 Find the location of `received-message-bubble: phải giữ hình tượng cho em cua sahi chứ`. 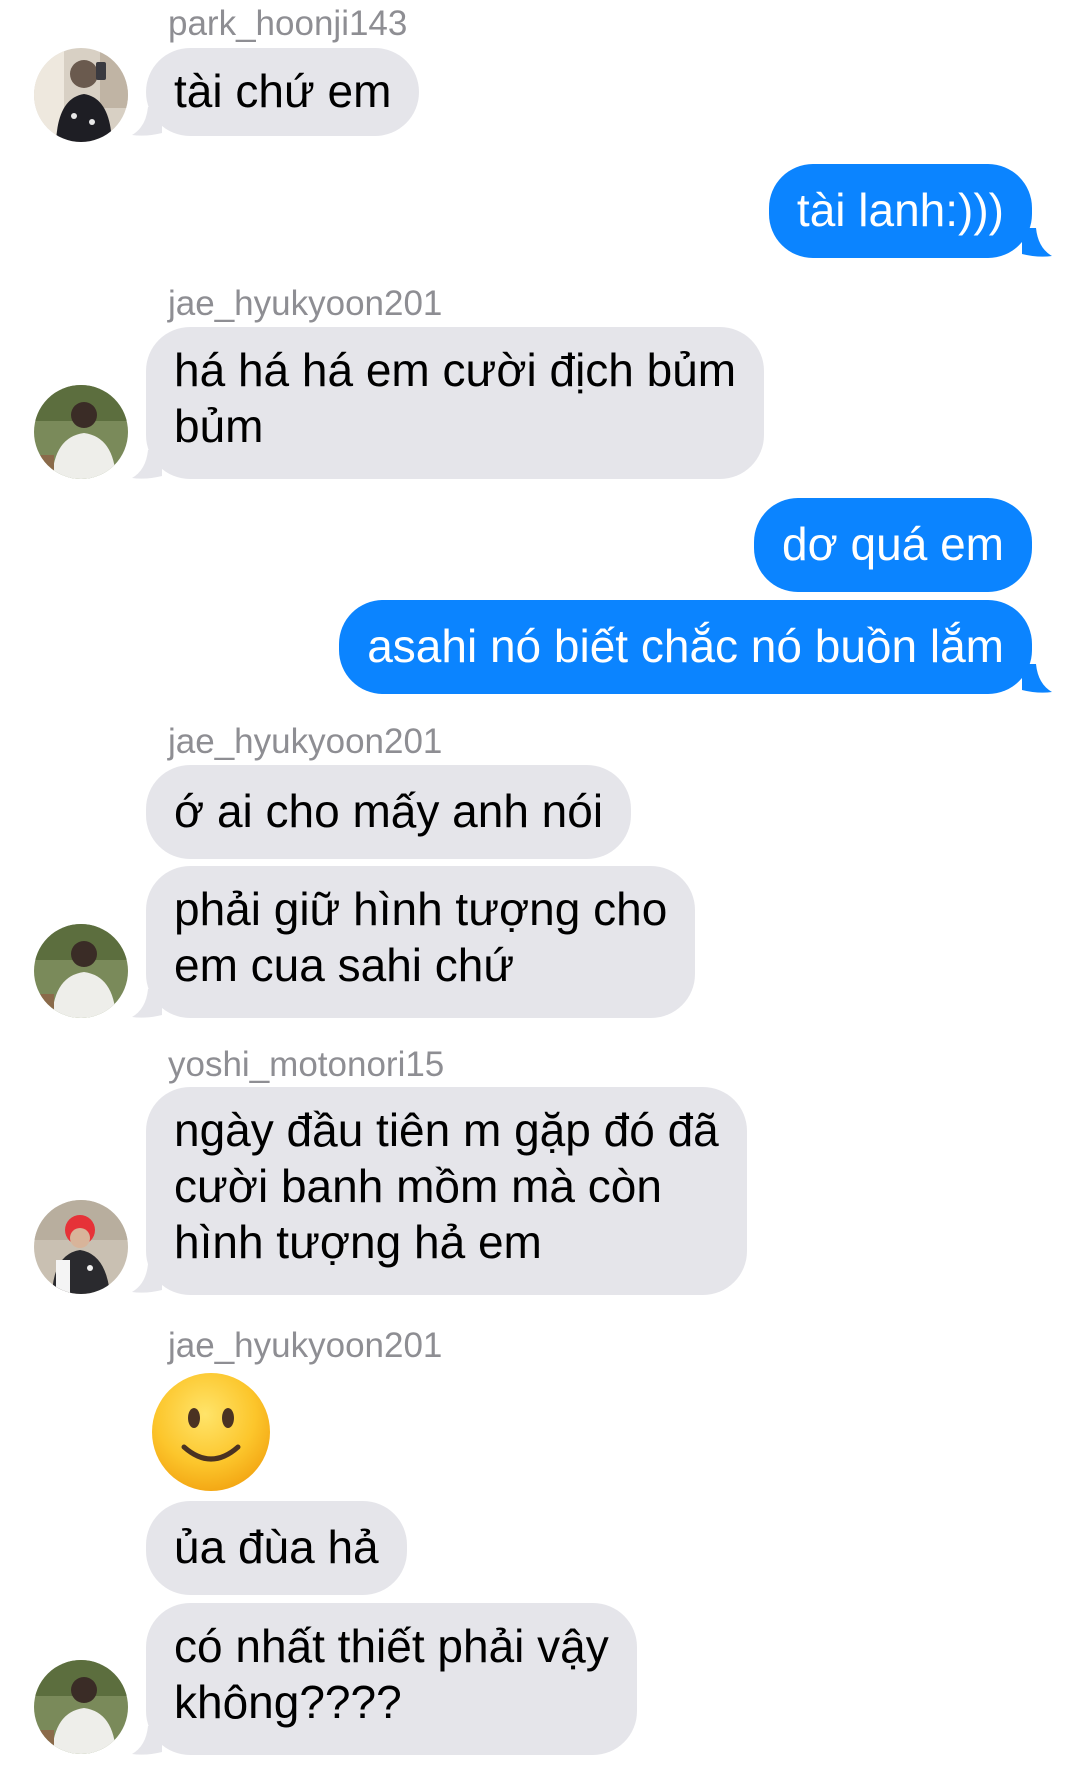

received-message-bubble: phải giữ hình tượng cho em cua sahi chứ is located at coordinates (421, 942).